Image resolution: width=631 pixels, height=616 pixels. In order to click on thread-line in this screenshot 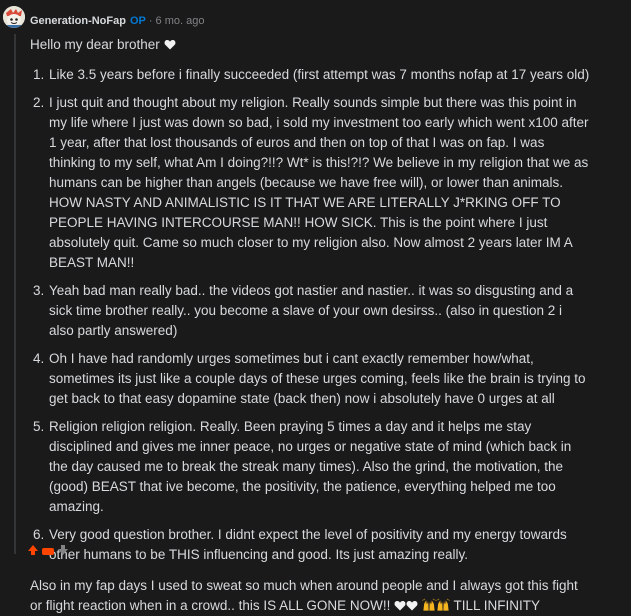, I will do `click(15, 294)`.